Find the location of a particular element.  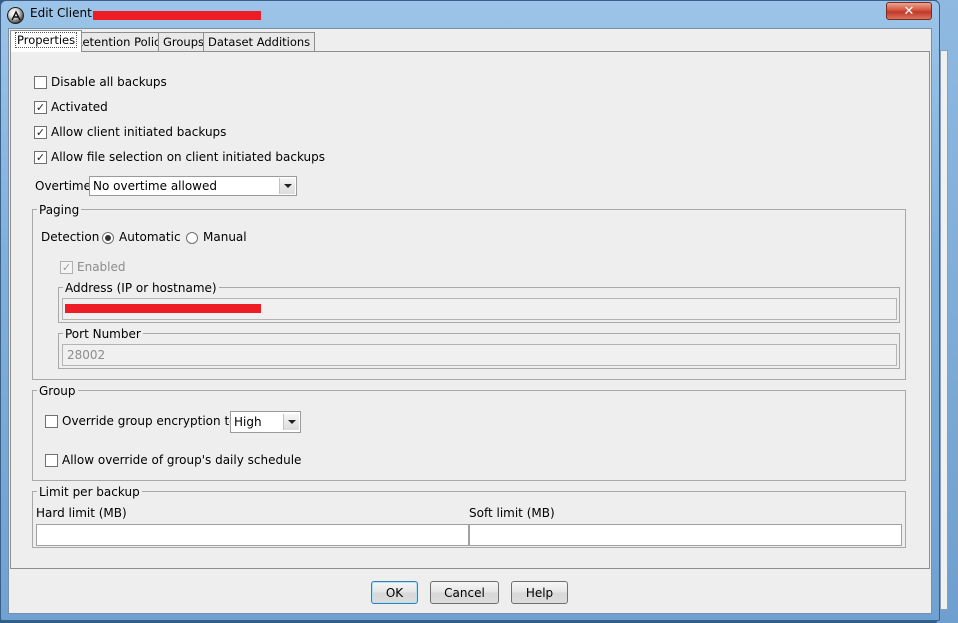

activated-checkbox: ✓ is located at coordinates (40, 107).